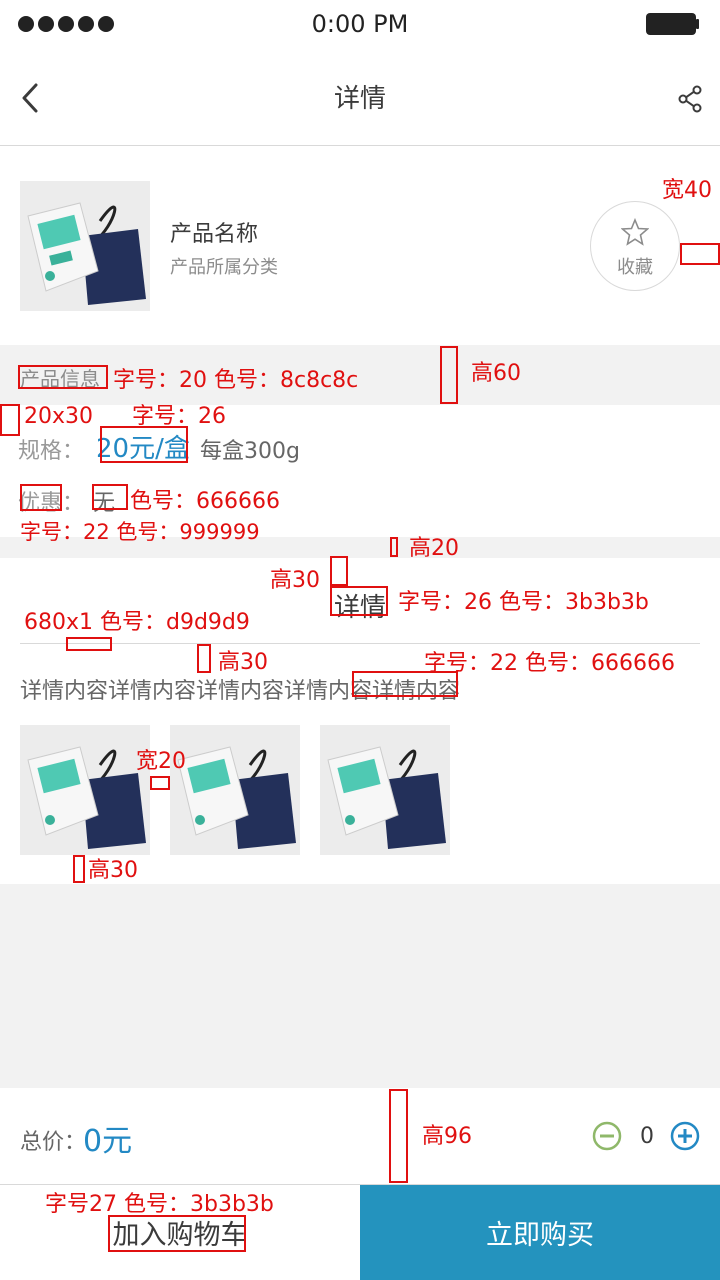  What do you see at coordinates (647, 1136) in the screenshot?
I see `quantity-value: 0` at bounding box center [647, 1136].